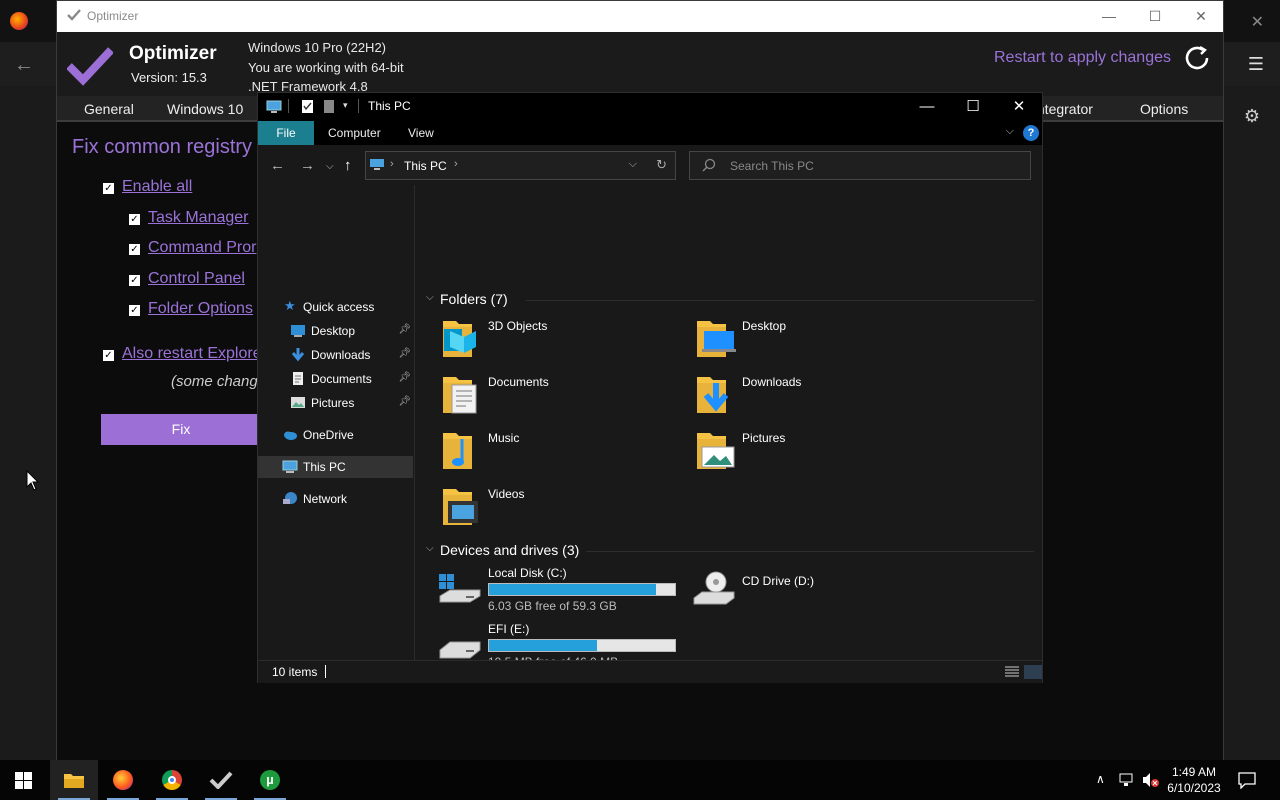  What do you see at coordinates (341, 355) in the screenshot?
I see `nav-label: Downloads` at bounding box center [341, 355].